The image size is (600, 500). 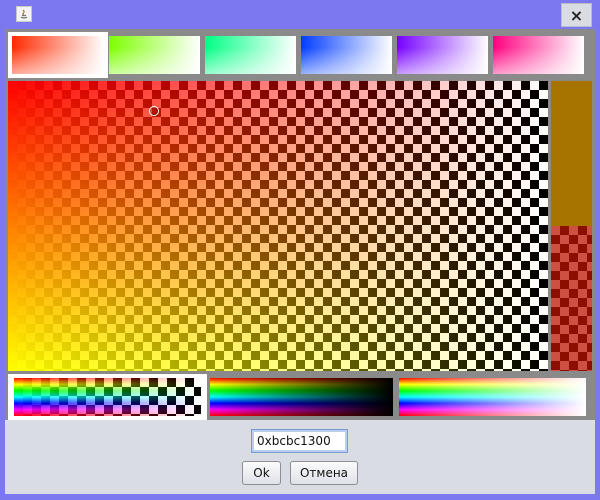 I want to click on mode-strip-alpha-rainbow, so click(x=107, y=397).